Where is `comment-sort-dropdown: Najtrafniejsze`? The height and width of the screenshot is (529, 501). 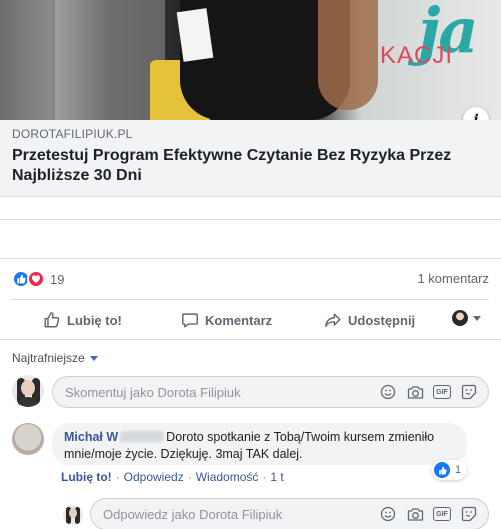
comment-sort-dropdown: Najtrafniejsze is located at coordinates (55, 358).